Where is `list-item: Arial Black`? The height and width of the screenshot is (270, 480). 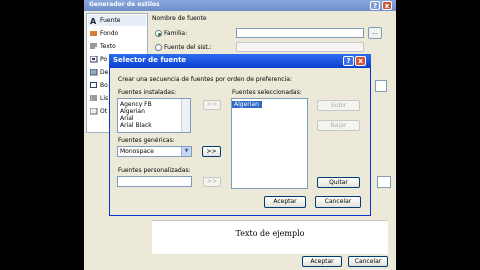 list-item: Arial Black is located at coordinates (154, 125).